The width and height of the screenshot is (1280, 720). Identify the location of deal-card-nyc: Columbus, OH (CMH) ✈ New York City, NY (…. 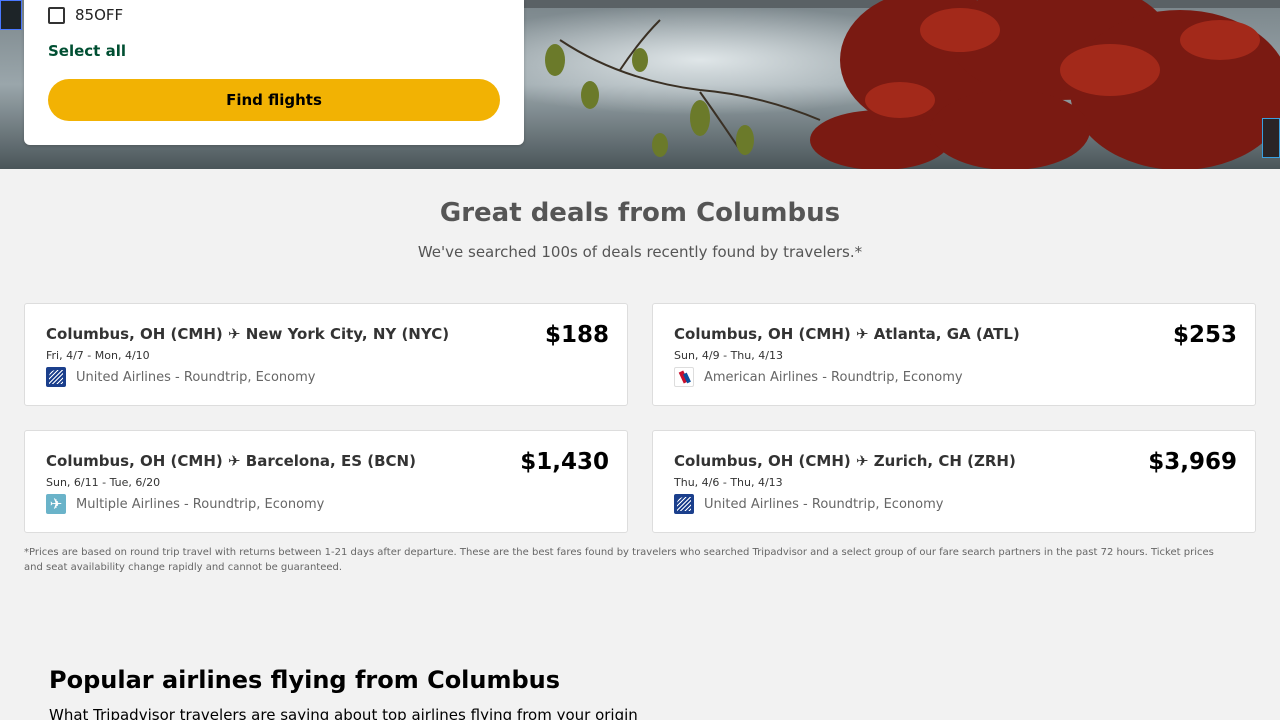
(326, 354).